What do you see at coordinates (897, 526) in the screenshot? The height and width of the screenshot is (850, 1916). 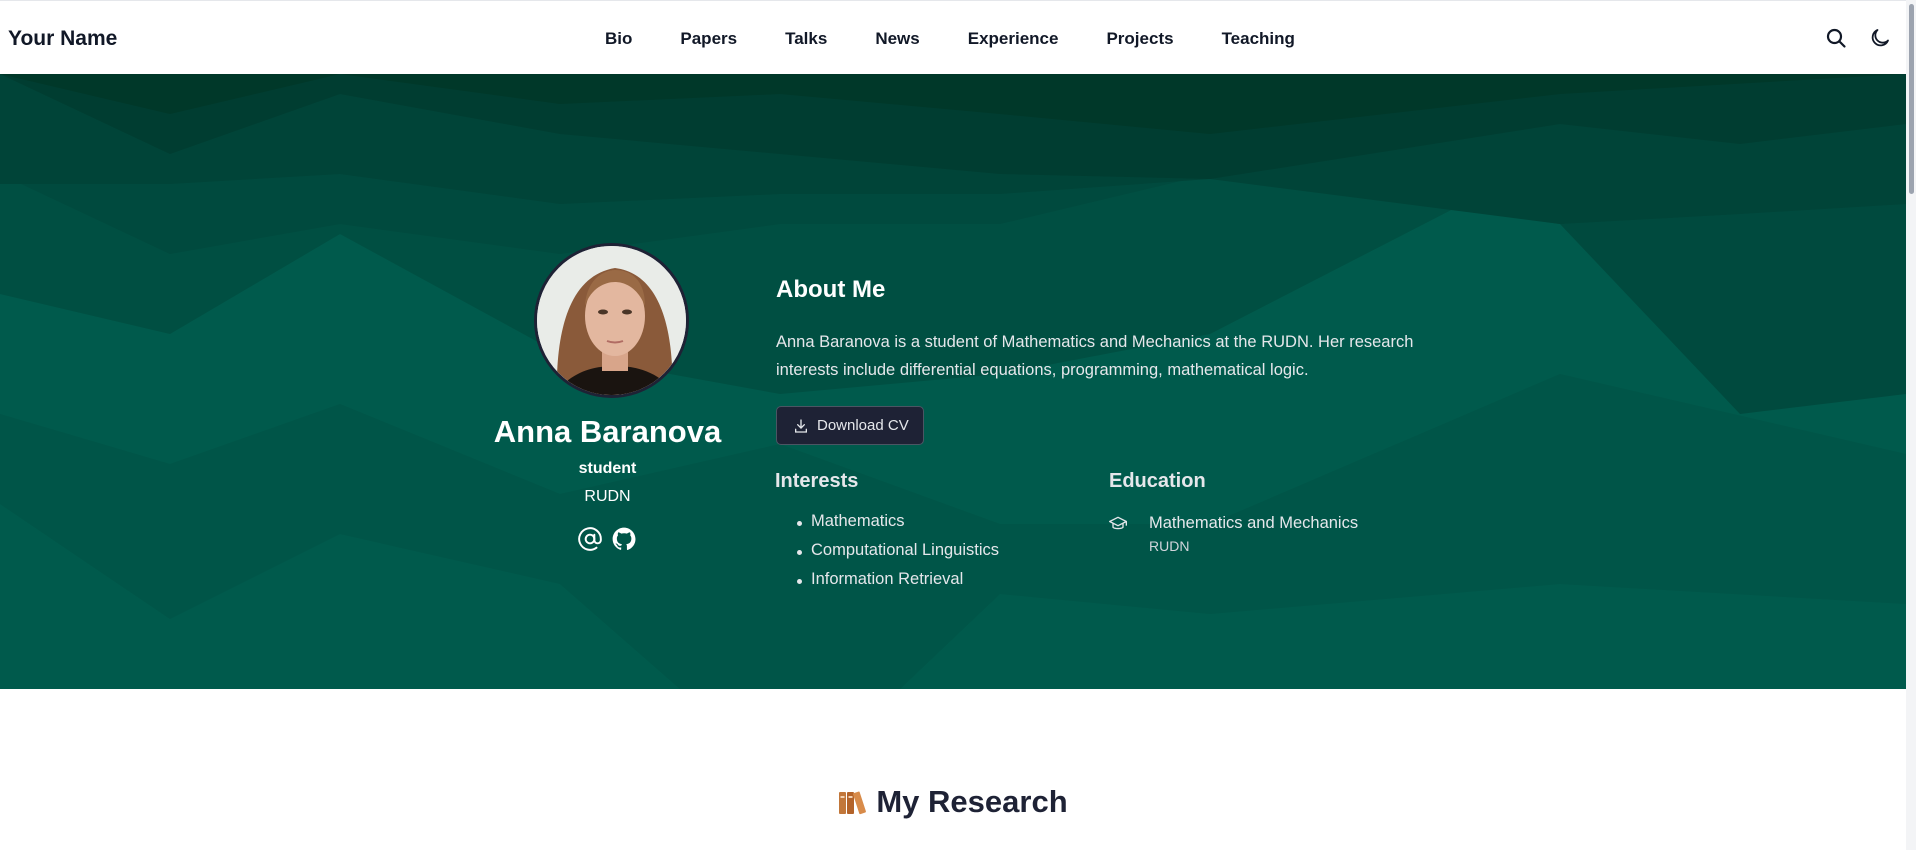 I see `interest-item: Mathematics` at bounding box center [897, 526].